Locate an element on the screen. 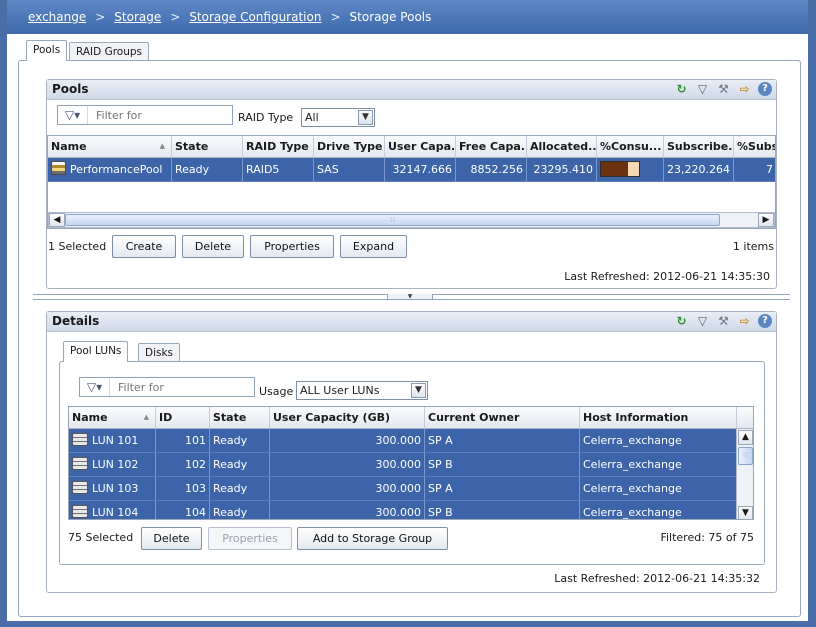 This screenshot has height=627, width=816. cell-name: LUN 103 is located at coordinates (112, 488).